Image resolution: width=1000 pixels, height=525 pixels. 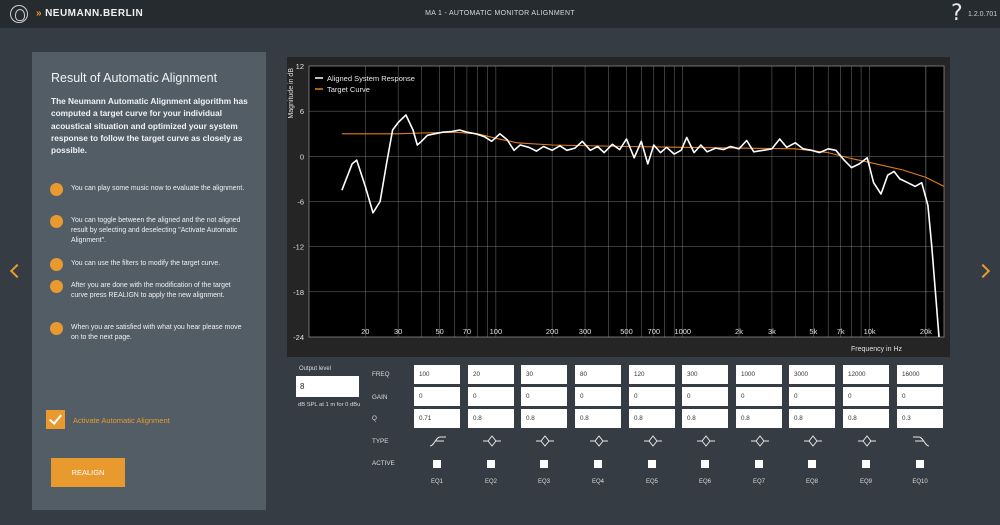 I want to click on eq-freq-field: 30, so click(x=544, y=374).